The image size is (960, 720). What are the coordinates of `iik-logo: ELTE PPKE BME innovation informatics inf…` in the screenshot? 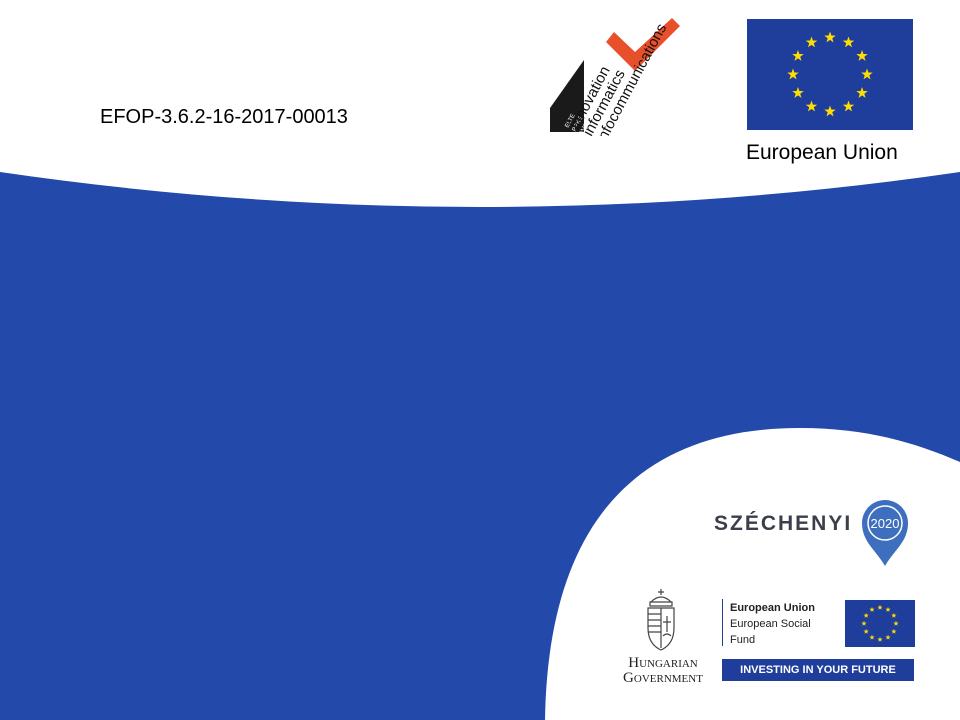 It's located at (615, 77).